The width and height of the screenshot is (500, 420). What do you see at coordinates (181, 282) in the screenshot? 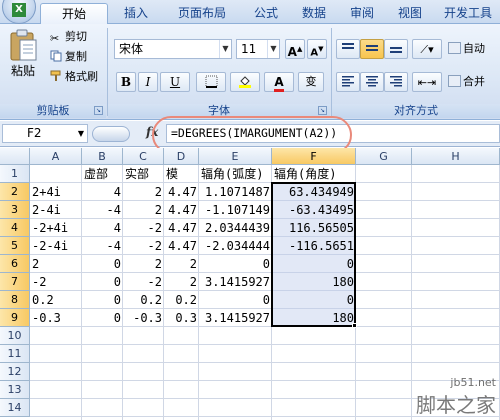
I see `cell-d7: 2` at bounding box center [181, 282].